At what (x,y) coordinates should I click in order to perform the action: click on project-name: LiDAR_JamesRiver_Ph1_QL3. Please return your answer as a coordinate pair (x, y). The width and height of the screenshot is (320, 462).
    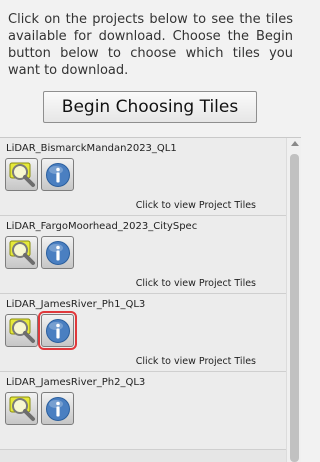
    Looking at the image, I should click on (76, 304).